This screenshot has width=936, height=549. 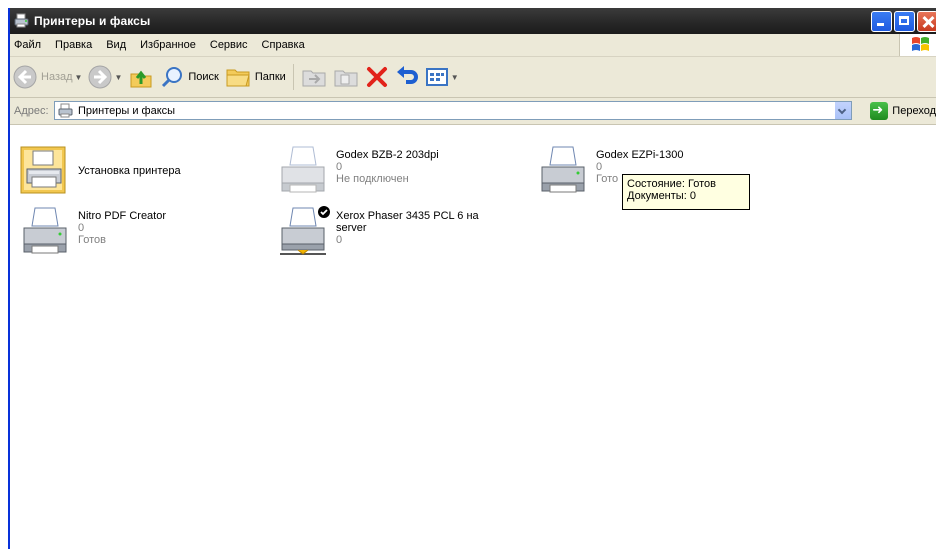 What do you see at coordinates (79, 77) in the screenshot?
I see `back-dropdown-icon: ▼` at bounding box center [79, 77].